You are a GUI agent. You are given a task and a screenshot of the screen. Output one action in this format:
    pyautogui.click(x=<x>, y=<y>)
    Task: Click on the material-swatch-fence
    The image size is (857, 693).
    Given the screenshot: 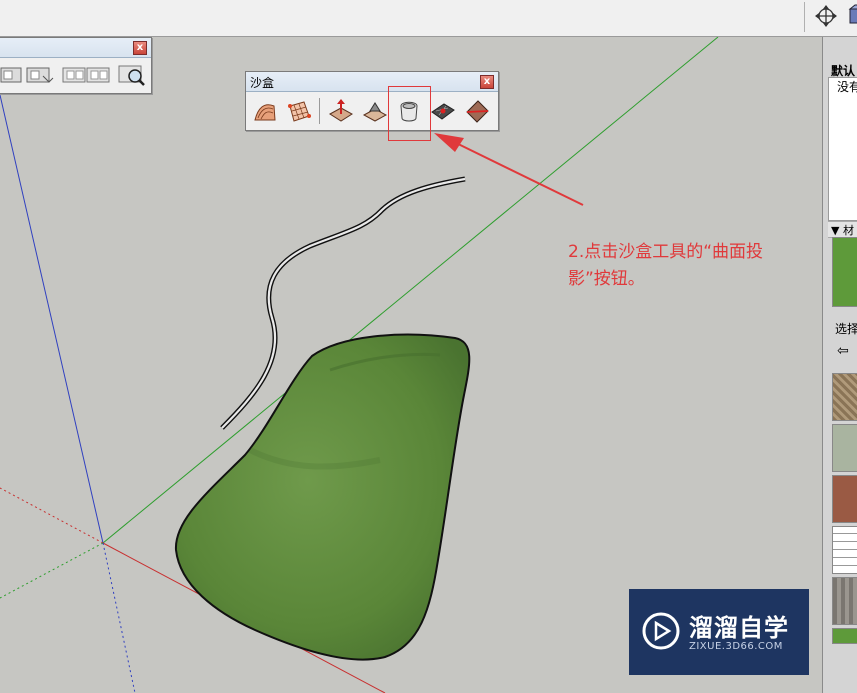 What is the action you would take?
    pyautogui.click(x=844, y=550)
    